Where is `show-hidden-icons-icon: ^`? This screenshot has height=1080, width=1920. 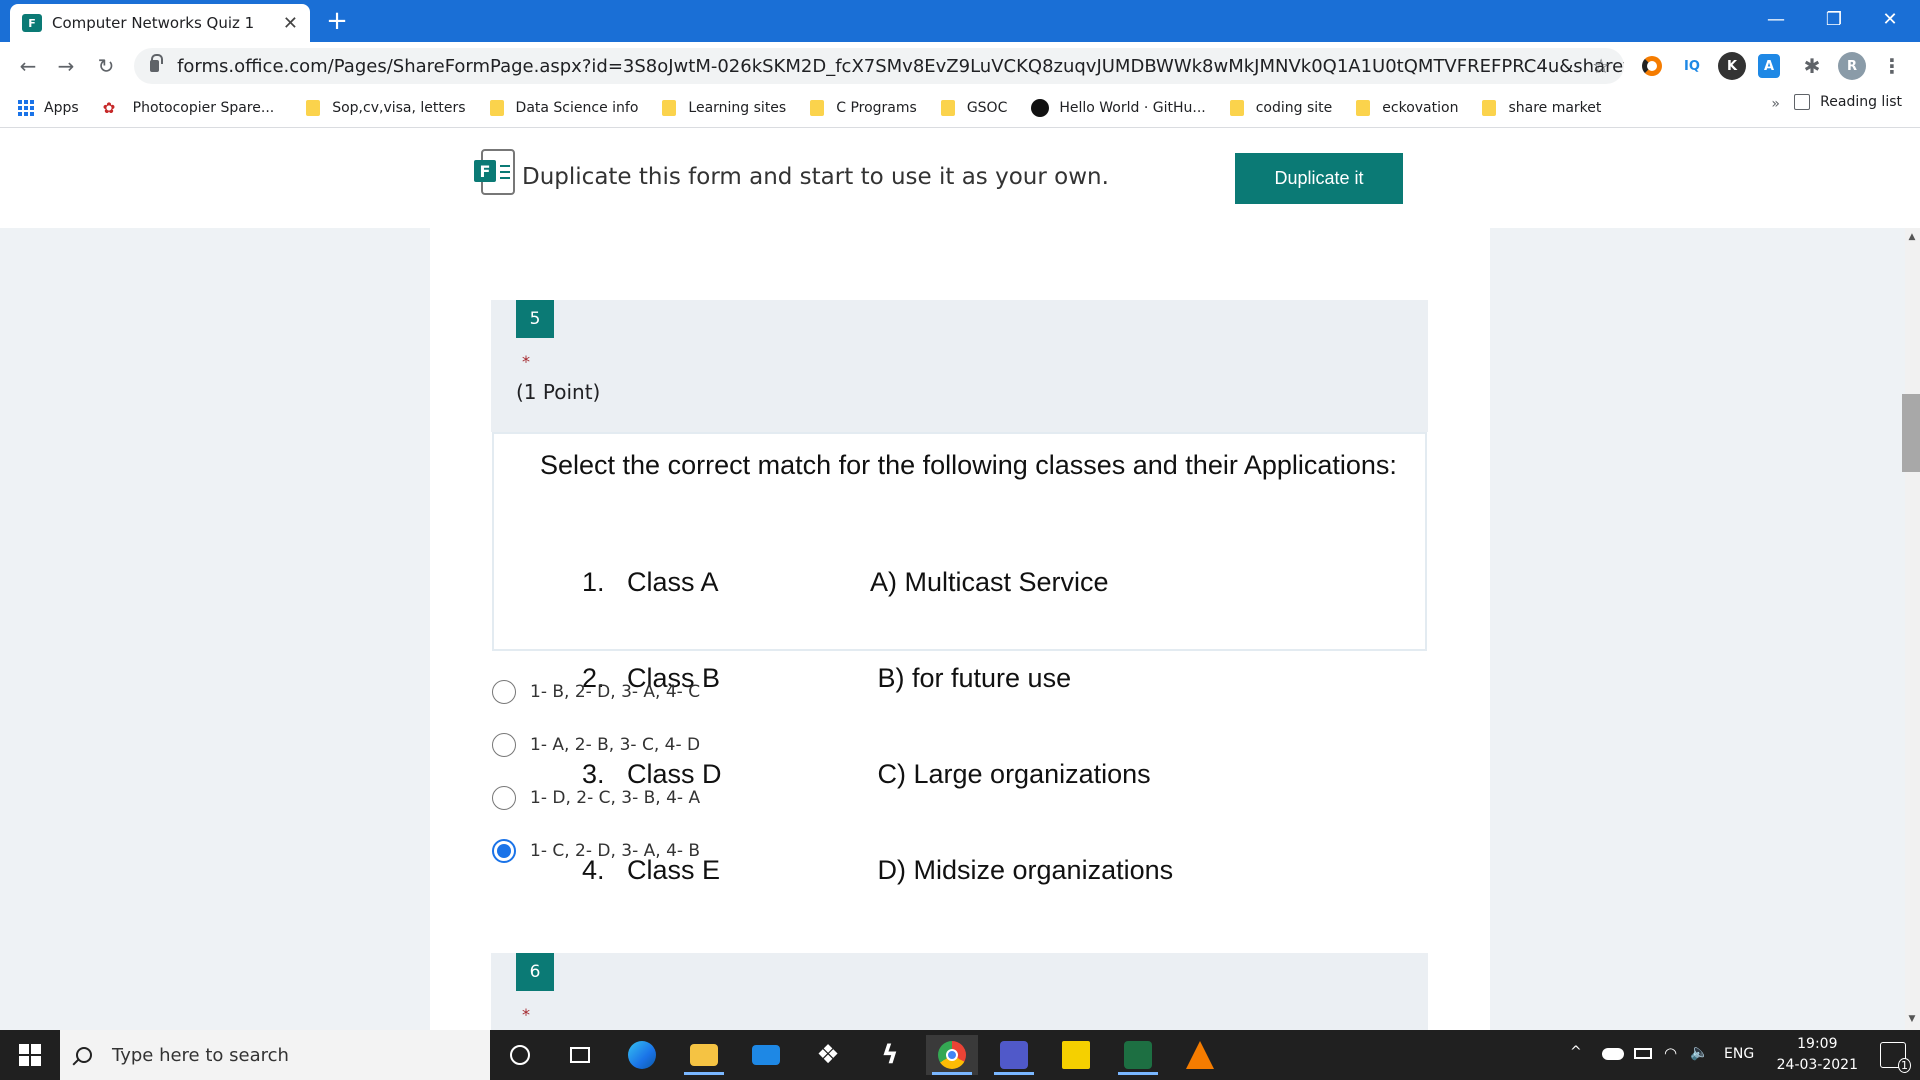 show-hidden-icons-icon: ^ is located at coordinates (1576, 1052).